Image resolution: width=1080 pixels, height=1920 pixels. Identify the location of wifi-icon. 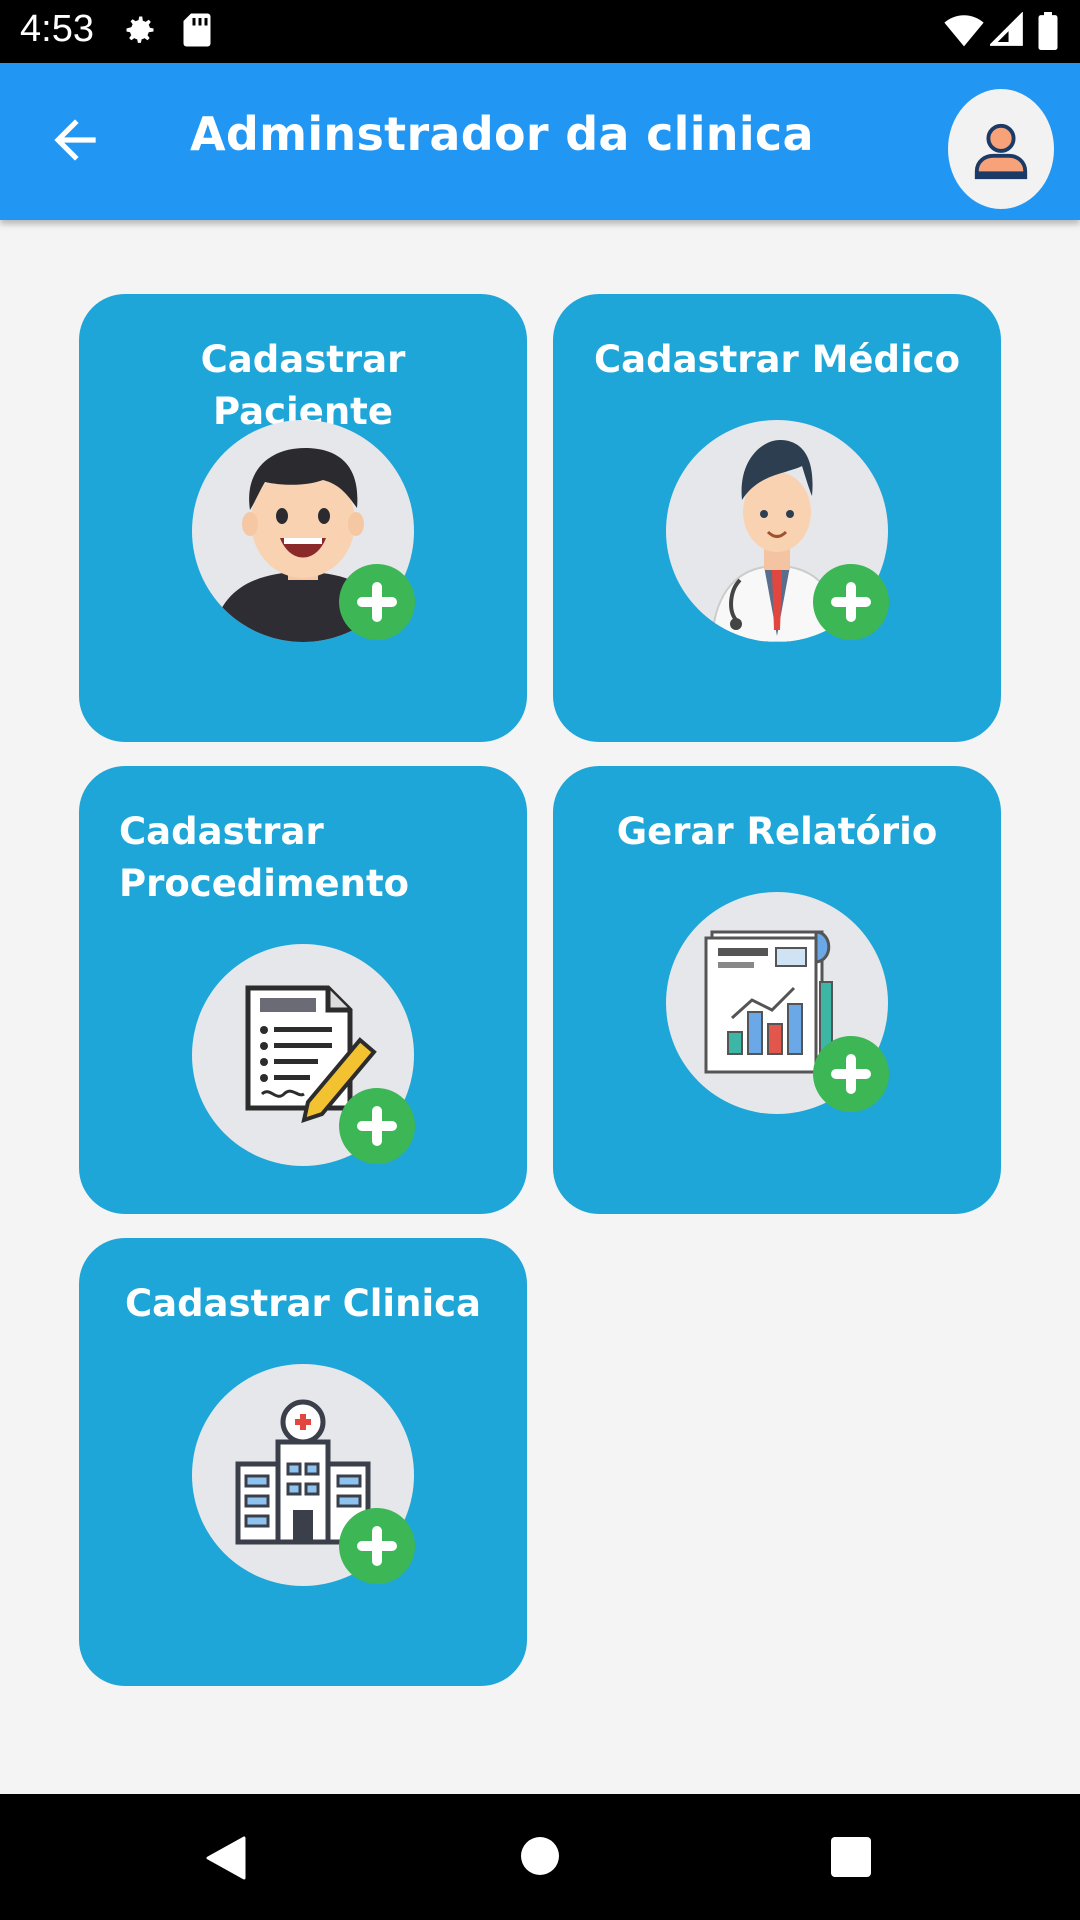
(964, 32).